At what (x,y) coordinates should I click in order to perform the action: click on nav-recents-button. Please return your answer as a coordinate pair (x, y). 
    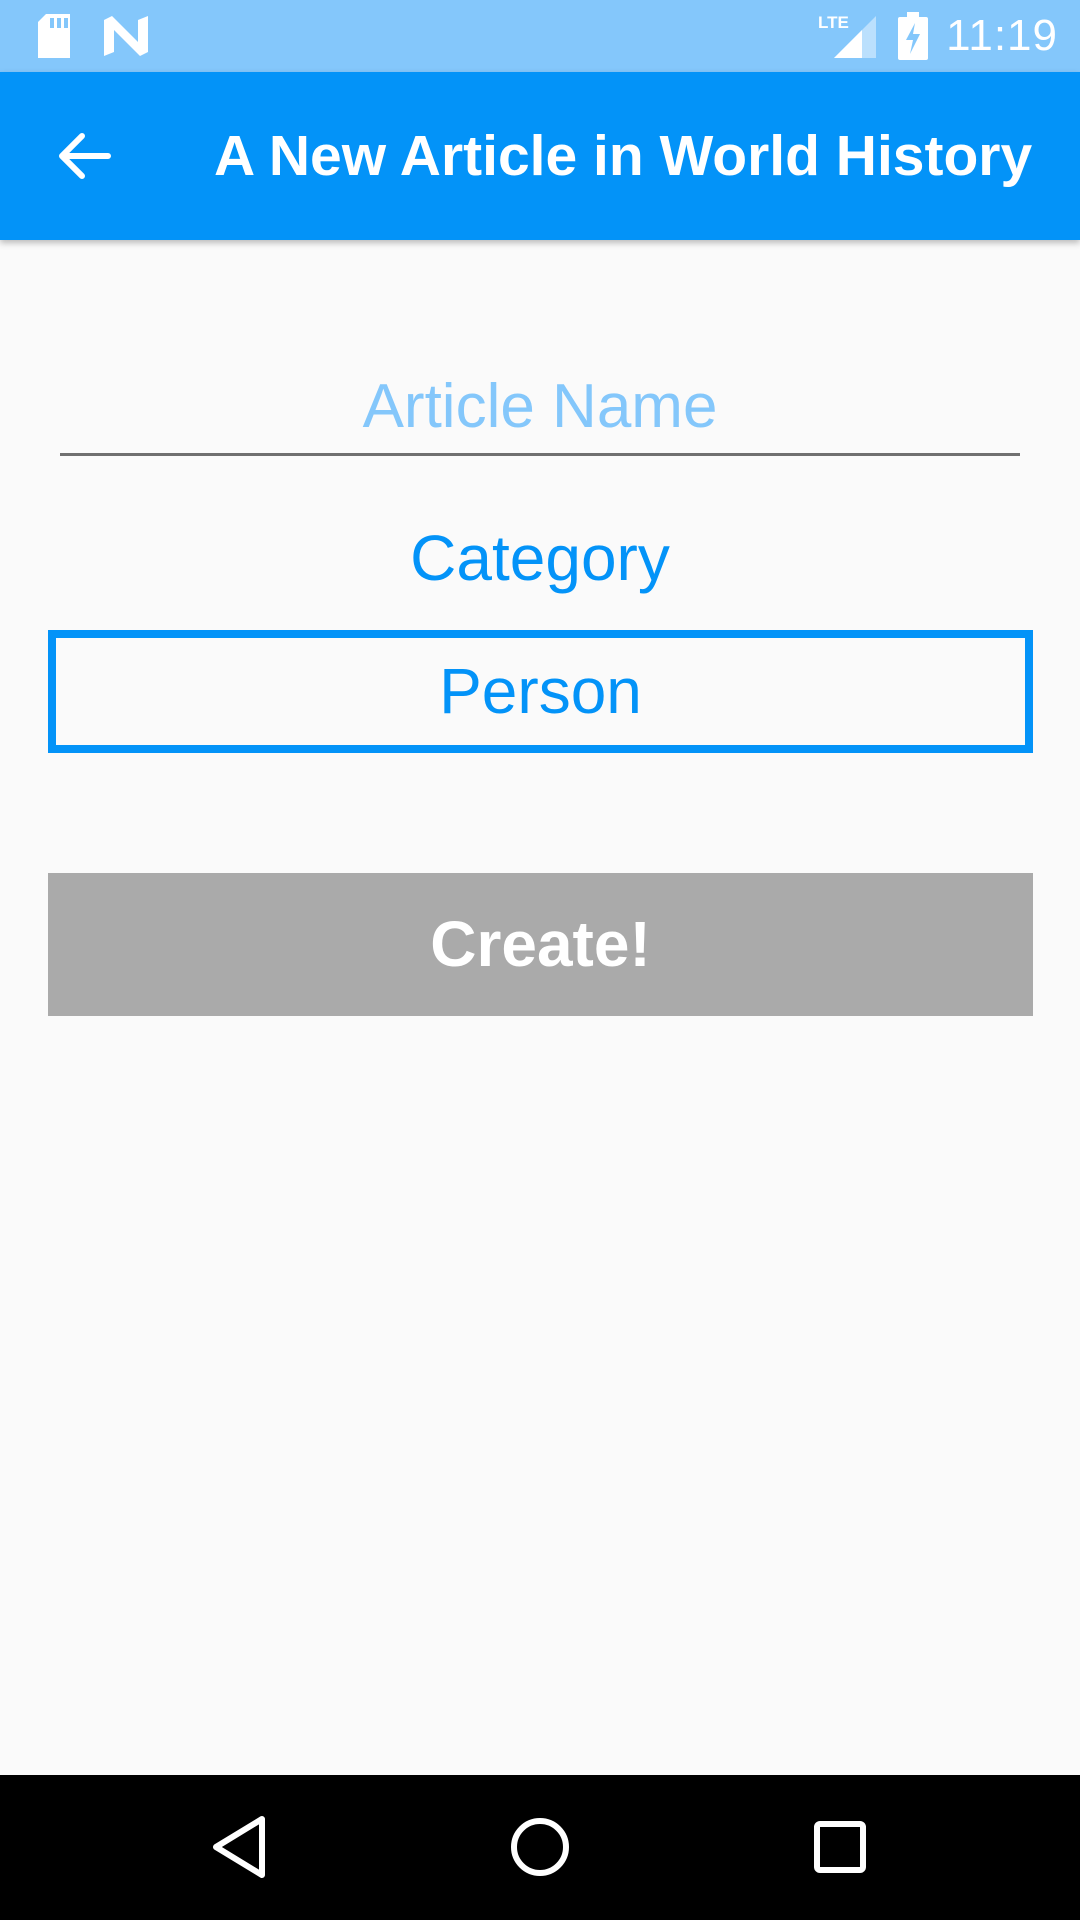
    Looking at the image, I should click on (840, 1847).